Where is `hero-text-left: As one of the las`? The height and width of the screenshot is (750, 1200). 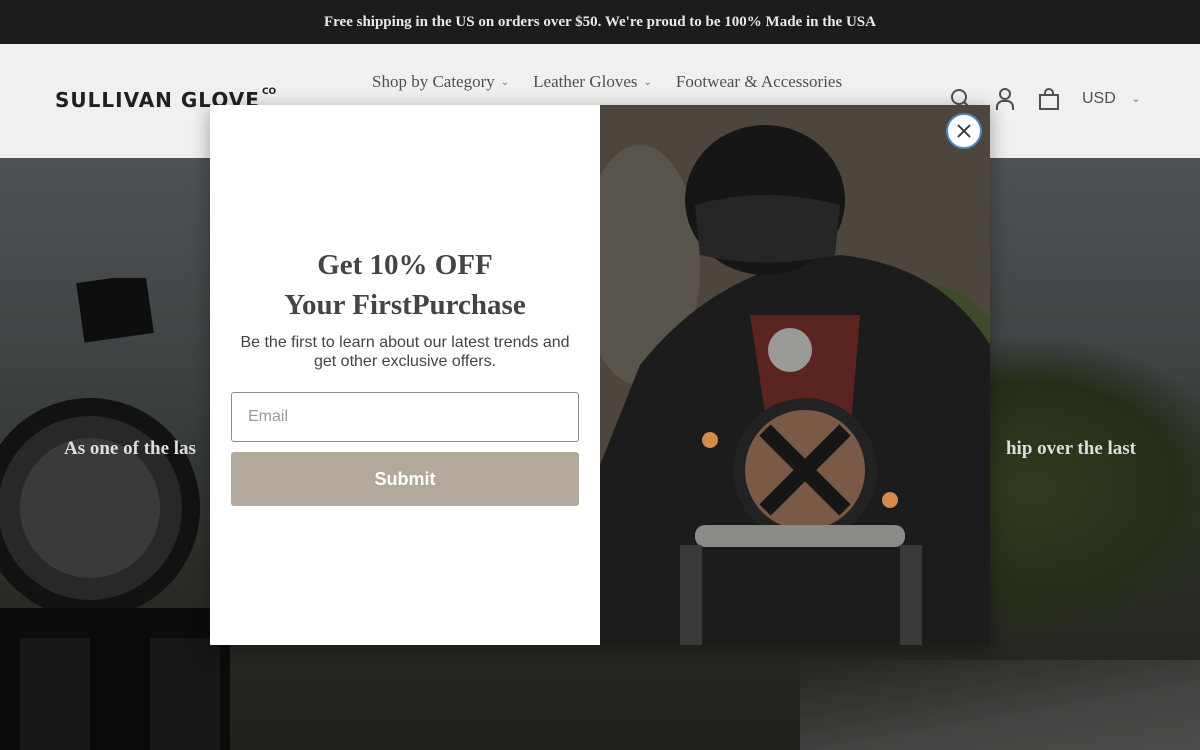 hero-text-left: As one of the las is located at coordinates (130, 448).